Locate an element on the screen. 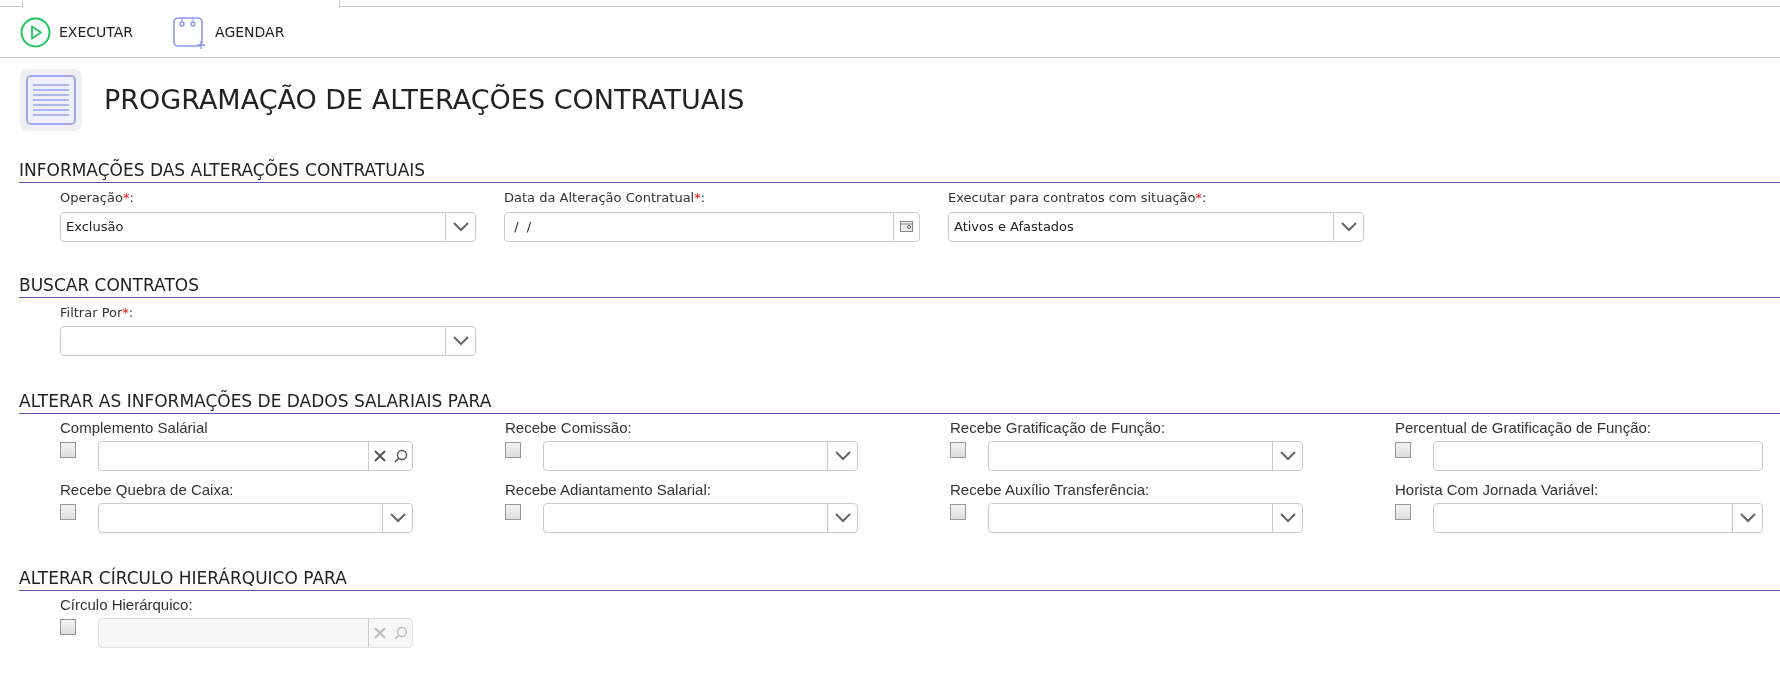 This screenshot has height=687, width=1780. field-label: Recebe Auxílio Transferência: is located at coordinates (1050, 490).